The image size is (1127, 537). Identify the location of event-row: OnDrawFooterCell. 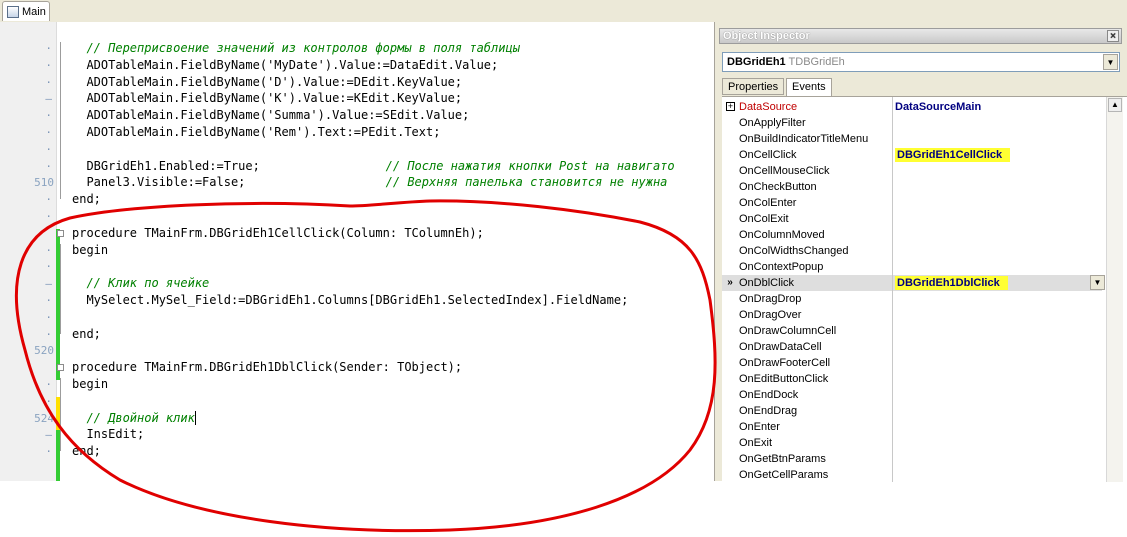
(912, 363).